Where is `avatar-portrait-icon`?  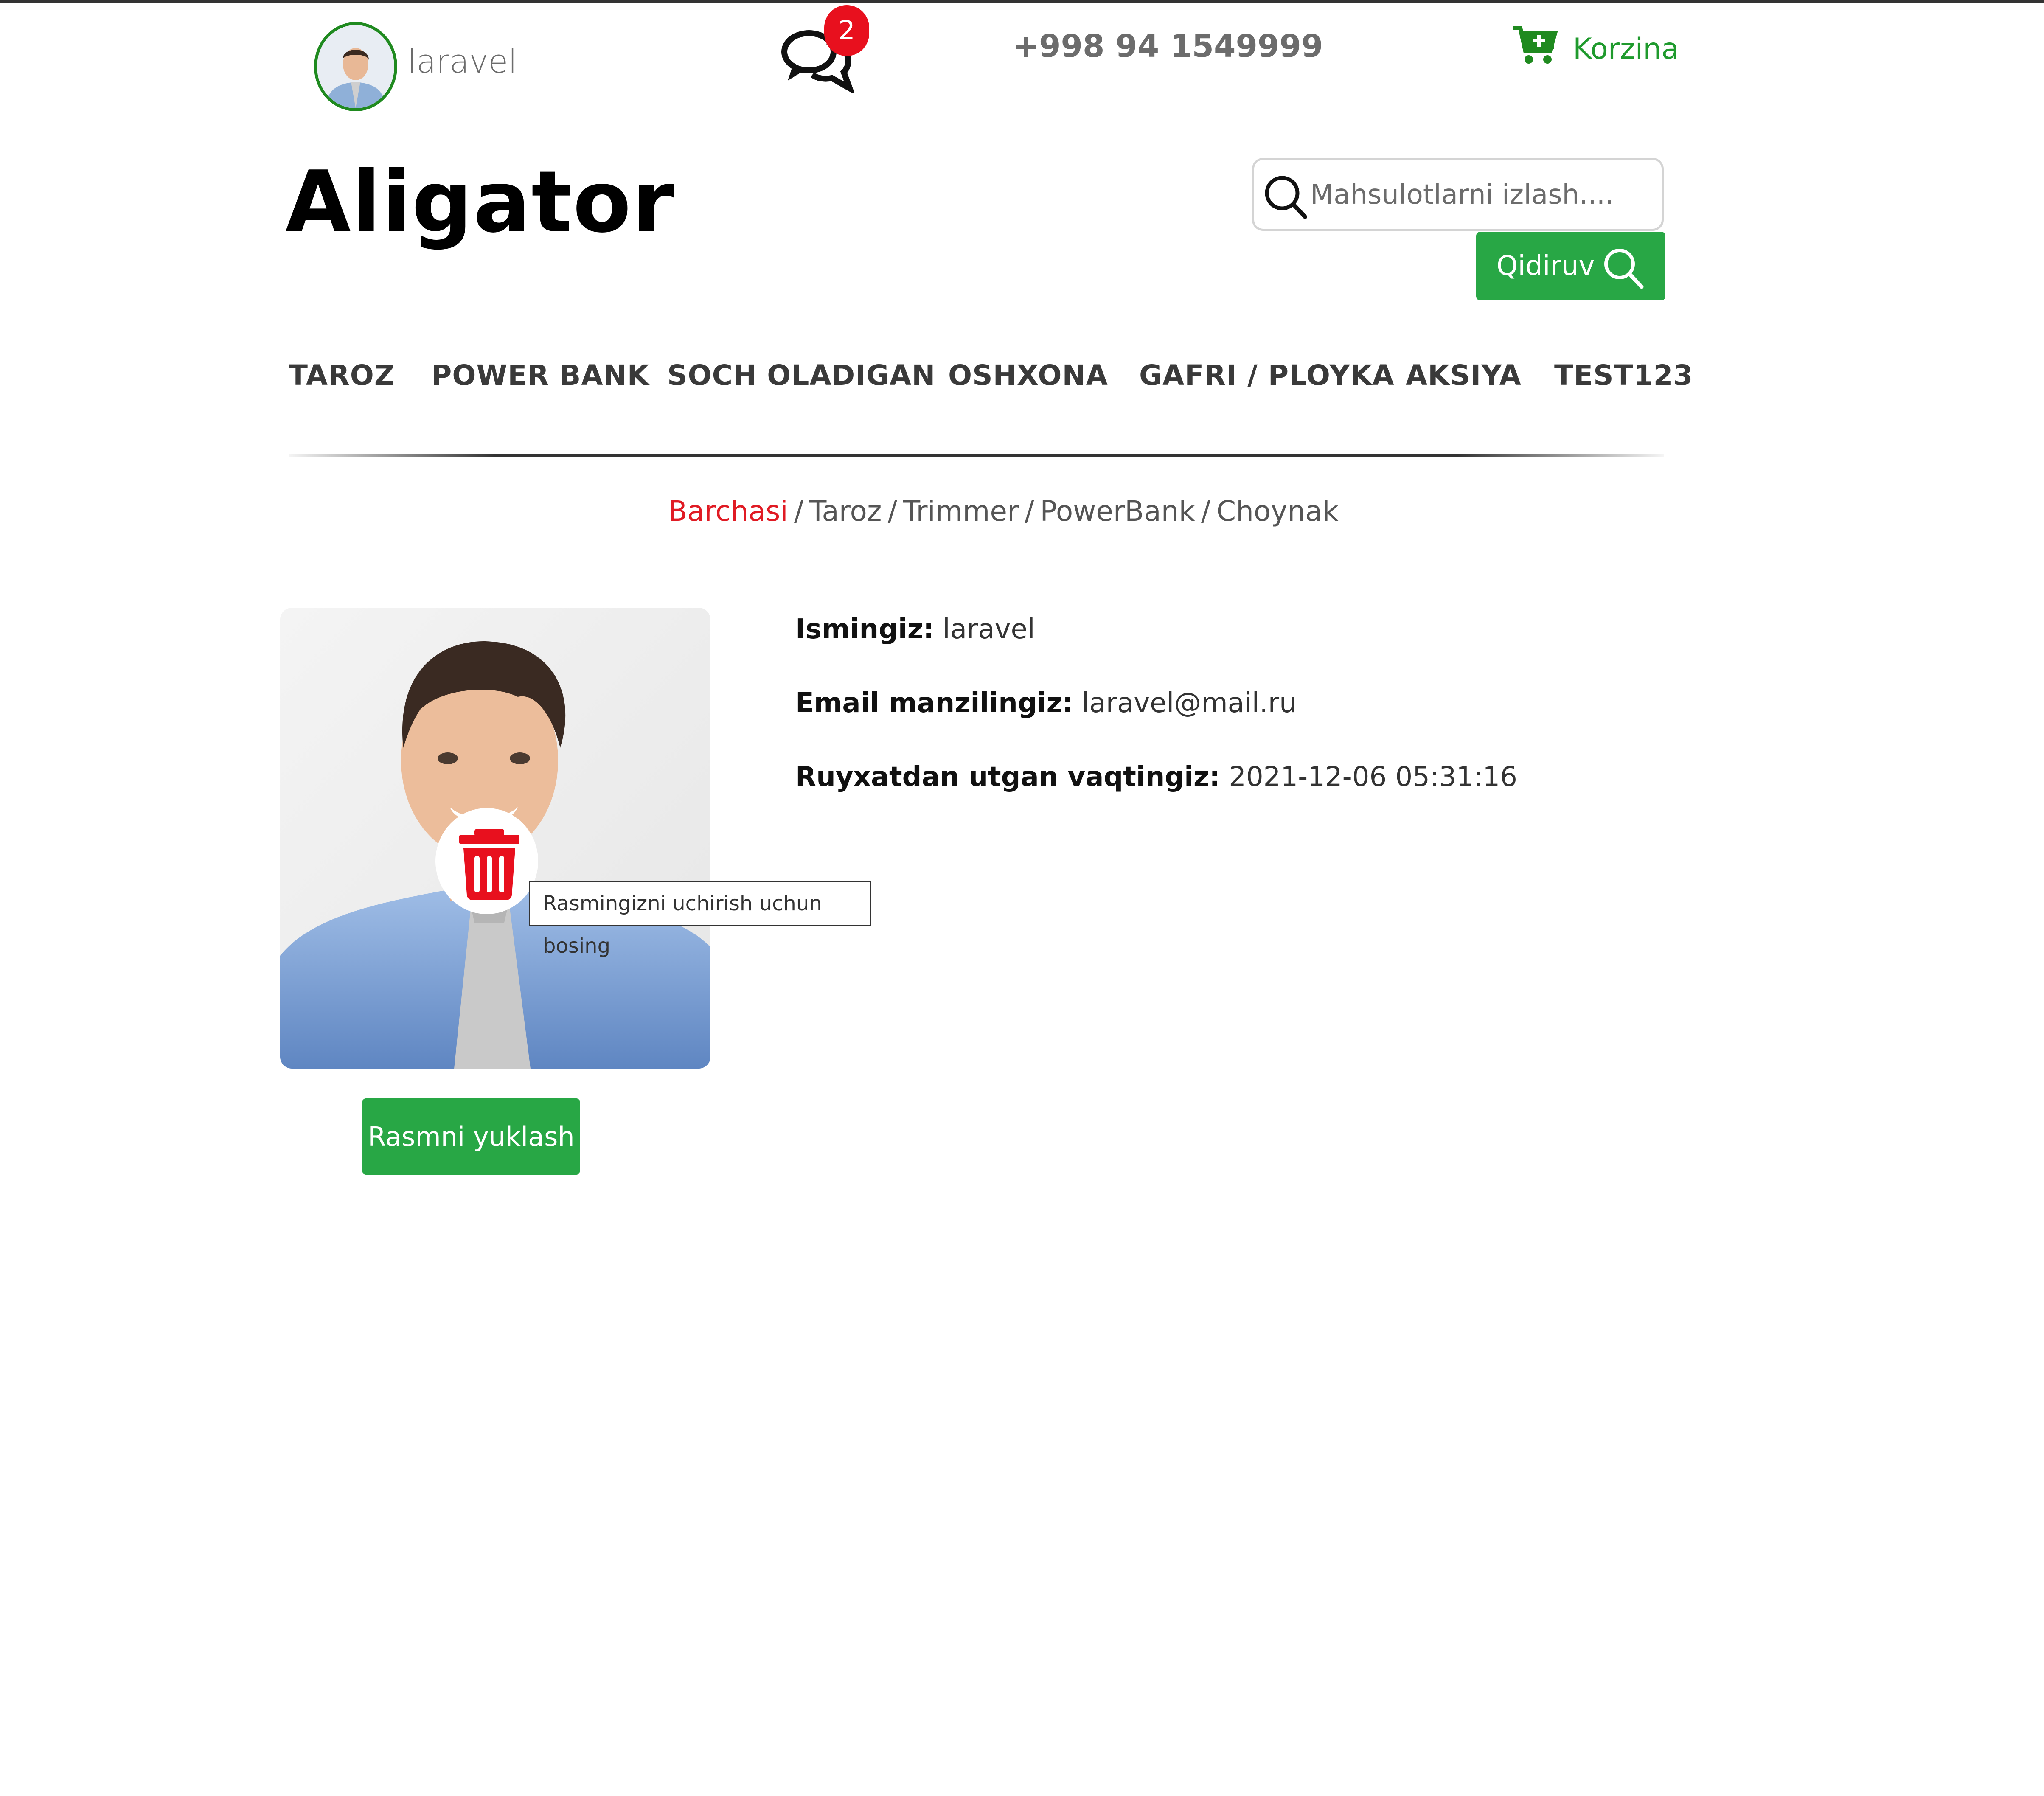 avatar-portrait-icon is located at coordinates (355, 66).